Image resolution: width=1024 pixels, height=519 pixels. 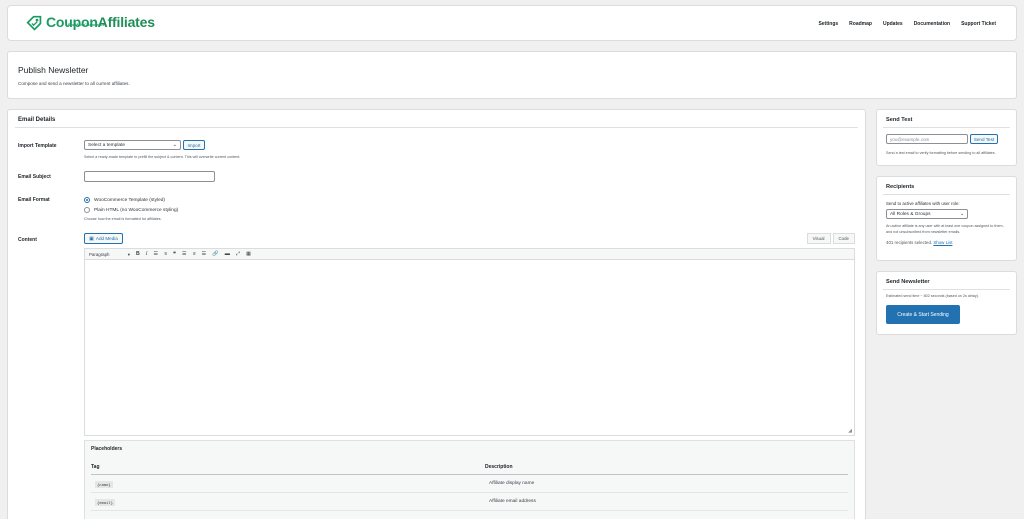 What do you see at coordinates (227, 254) in the screenshot?
I see `read-more-icon: ▬` at bounding box center [227, 254].